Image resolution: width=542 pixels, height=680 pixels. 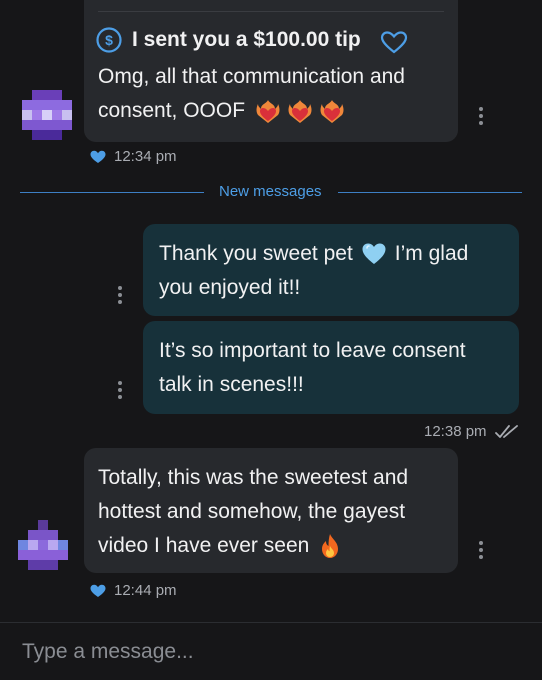 What do you see at coordinates (252, 511) in the screenshot?
I see `message-line: hottest and somehow, the gayest` at bounding box center [252, 511].